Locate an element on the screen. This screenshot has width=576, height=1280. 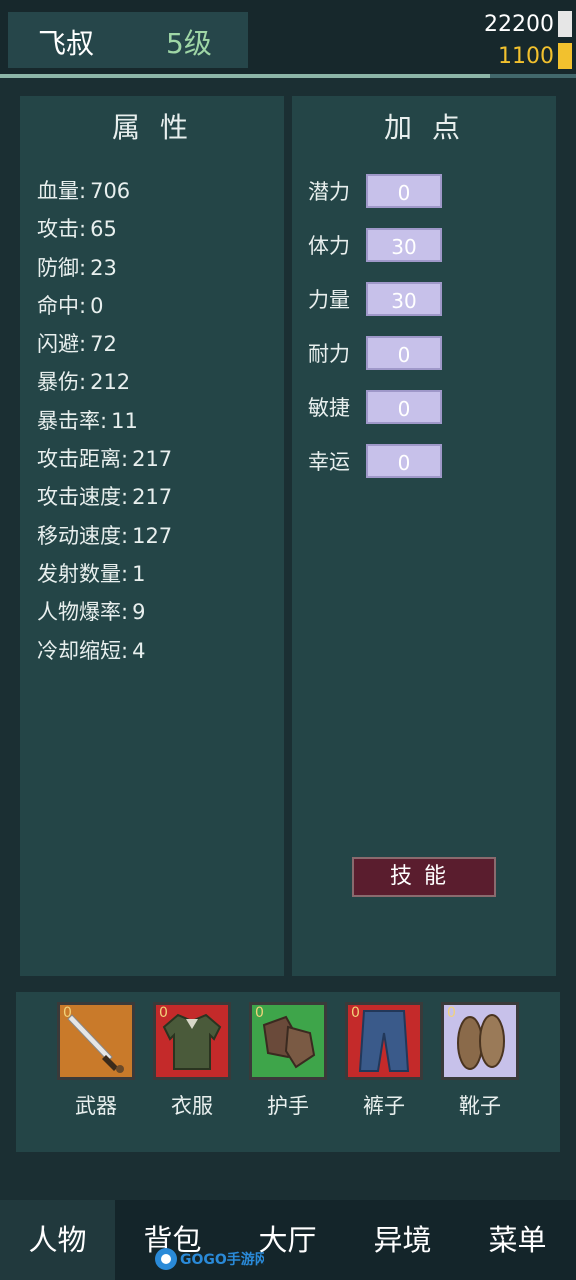
attribute-value: 23 is located at coordinates (103, 267).